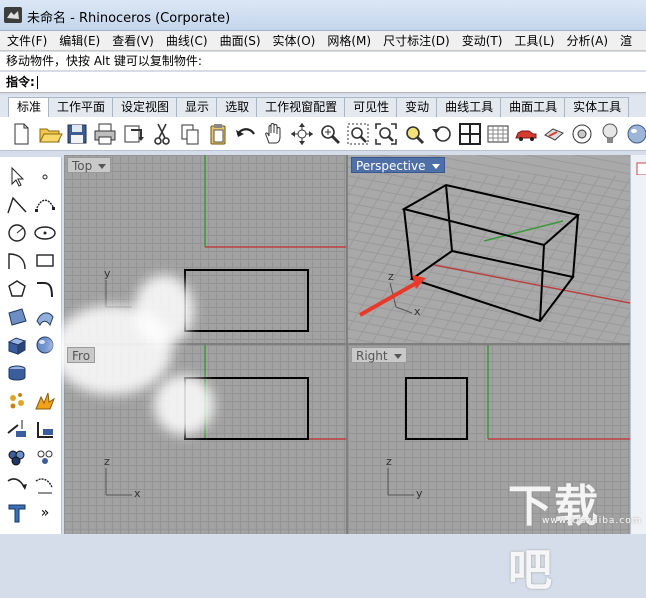 This screenshot has height=598, width=646. Describe the element at coordinates (17, 373) in the screenshot. I see `cylinder-icon` at that location.